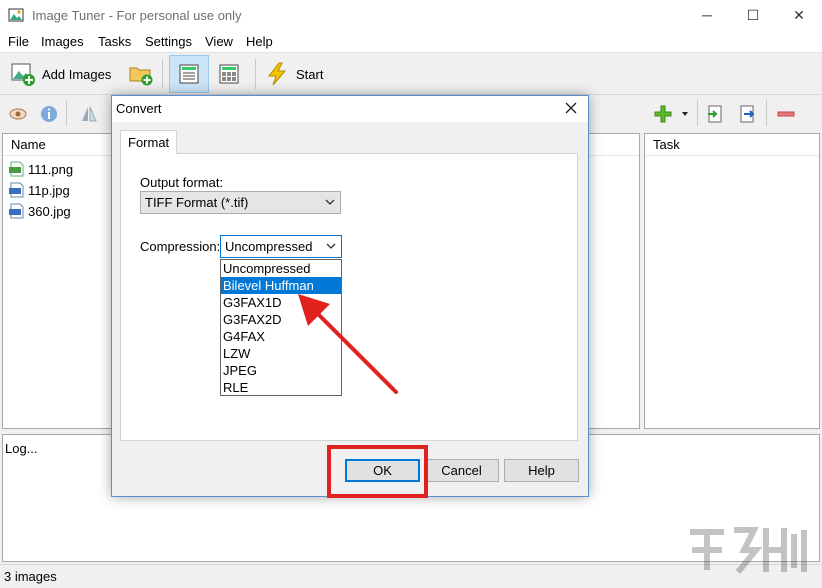 The height and width of the screenshot is (588, 822). I want to click on app-icon, so click(16, 15).